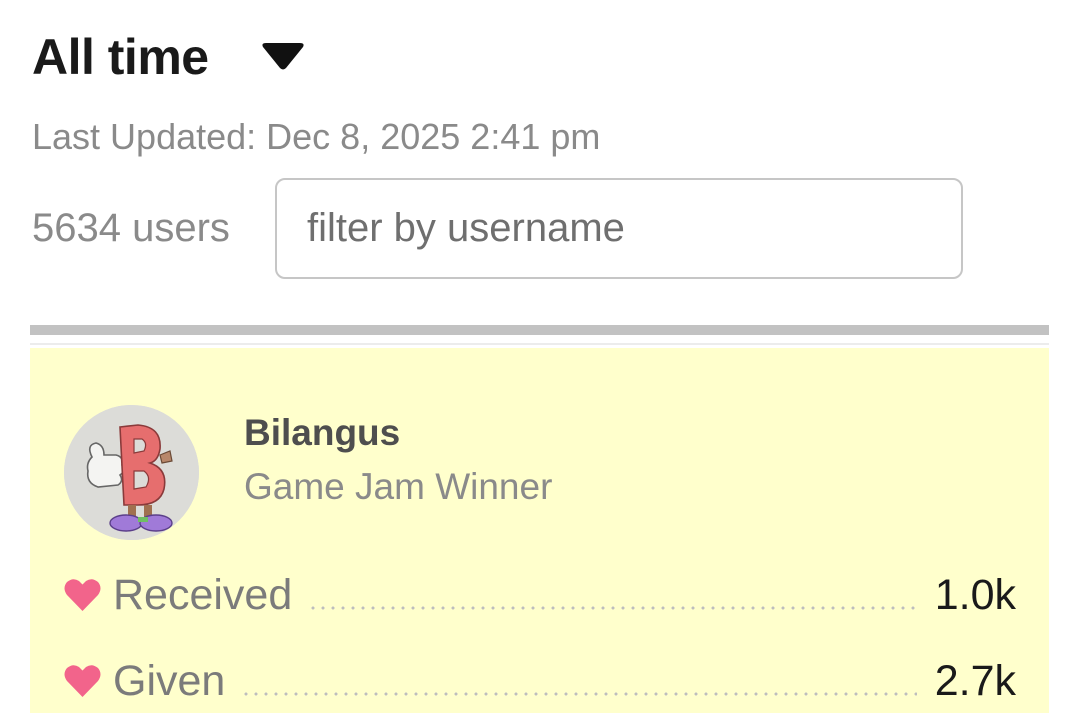 This screenshot has width=1080, height=713. What do you see at coordinates (540, 681) in the screenshot?
I see `stat-row-given: Given 2.7k` at bounding box center [540, 681].